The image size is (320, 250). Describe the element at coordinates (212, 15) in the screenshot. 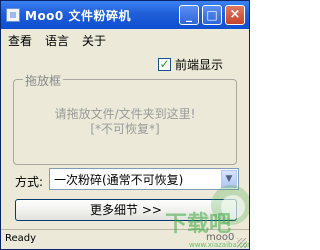

I see `maximize-button: □` at that location.